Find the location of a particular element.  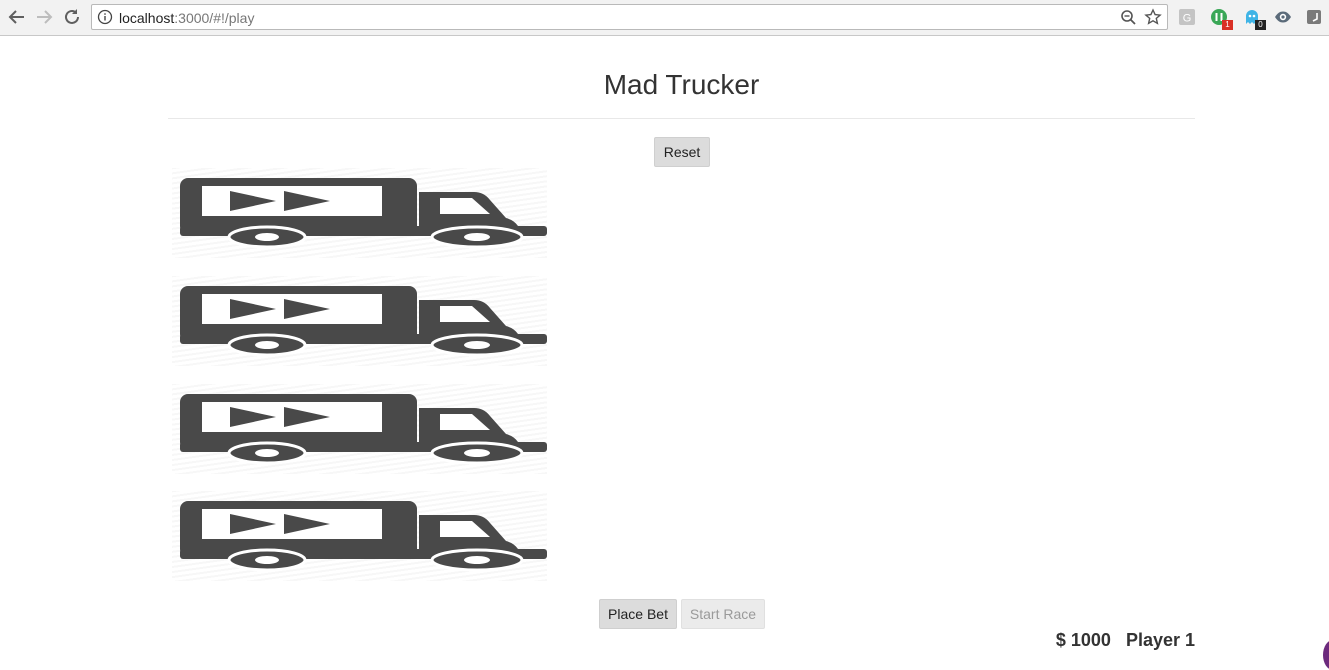

back-button is located at coordinates (17, 17).